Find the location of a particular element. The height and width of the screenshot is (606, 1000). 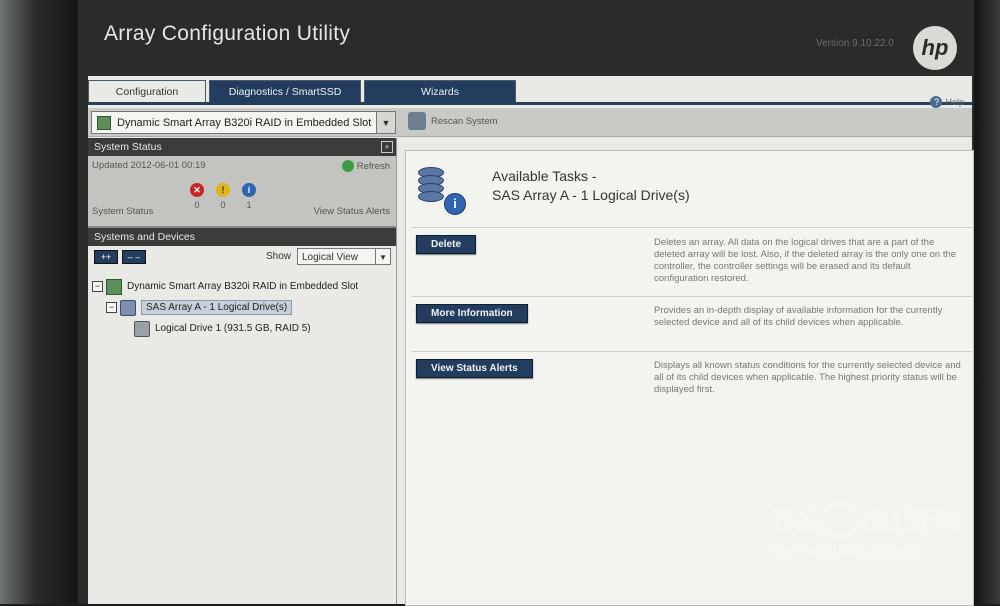

tab-configuration: Configuration is located at coordinates (147, 91).